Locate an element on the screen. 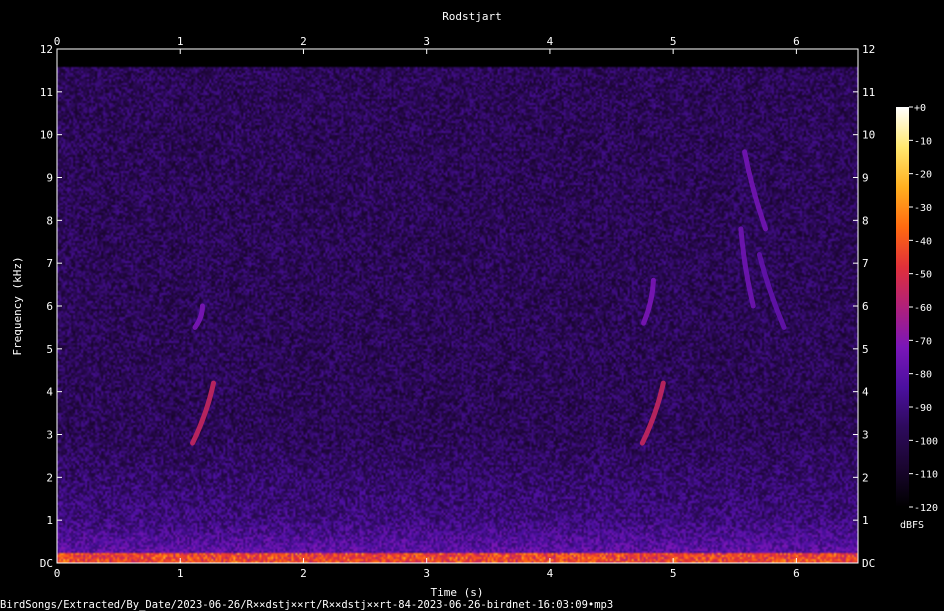 This screenshot has width=944, height=611. y-tick-label-right-6: 6 is located at coordinates (865, 306).